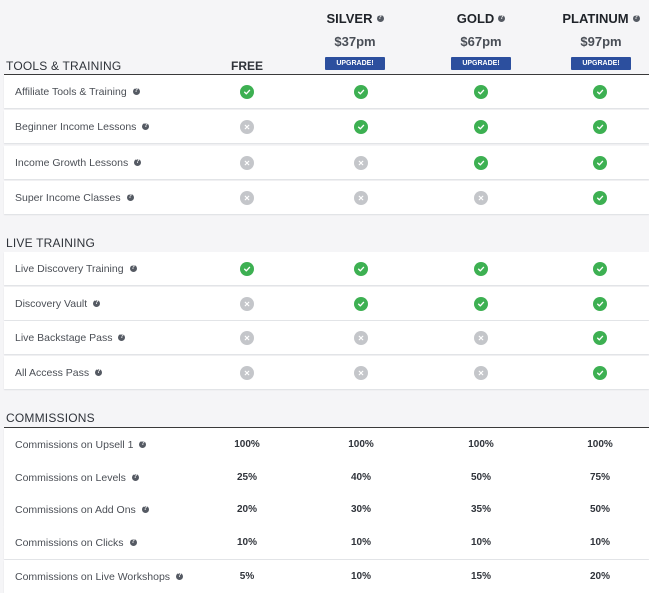  Describe the element at coordinates (75, 509) in the screenshot. I see `feature-name: Commissions on Add Ons` at that location.